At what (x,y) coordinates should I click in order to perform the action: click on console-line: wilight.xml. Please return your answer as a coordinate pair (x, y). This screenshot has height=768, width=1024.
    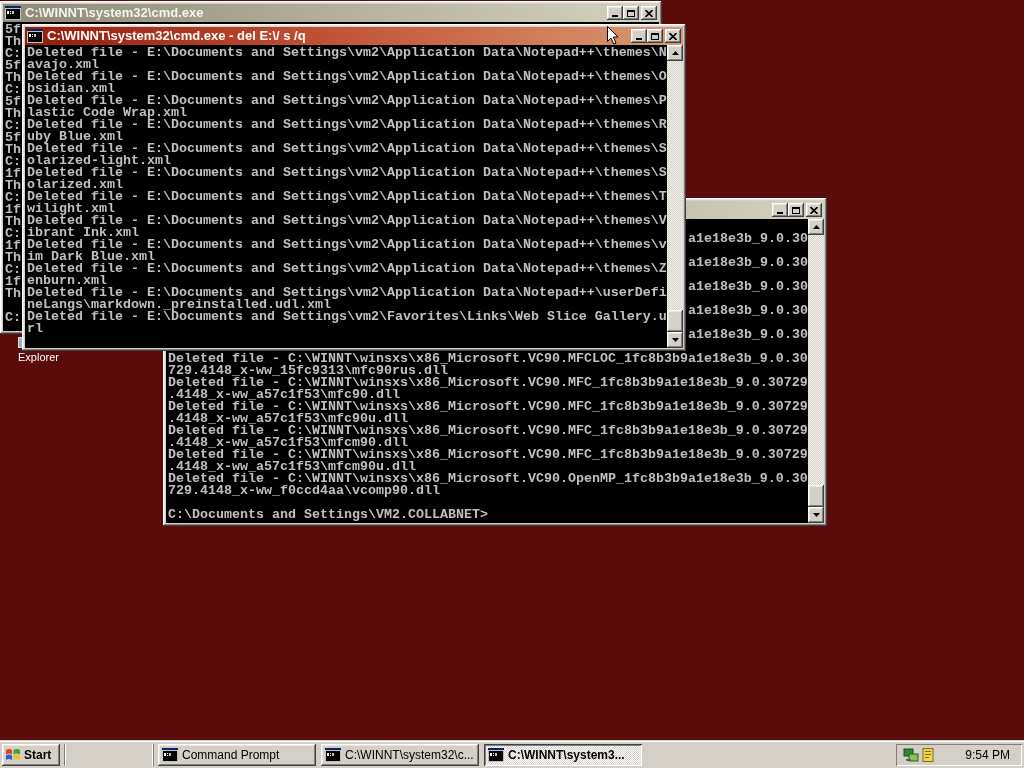
    Looking at the image, I should click on (71, 209).